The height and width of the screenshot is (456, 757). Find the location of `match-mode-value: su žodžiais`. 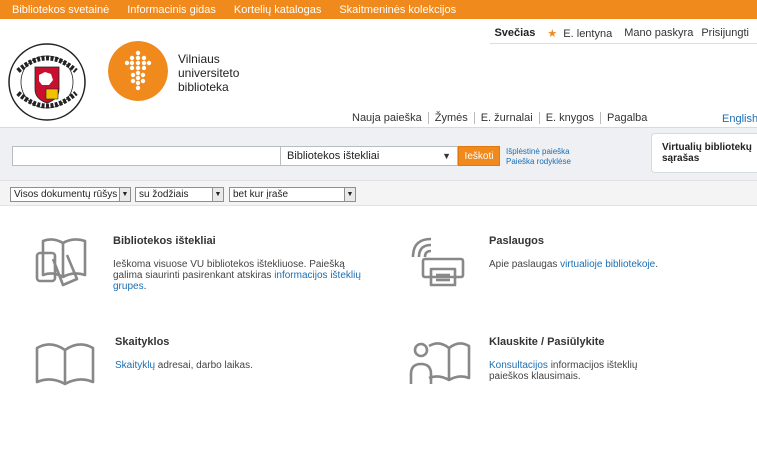

match-mode-value: su žodžiais is located at coordinates (164, 194).